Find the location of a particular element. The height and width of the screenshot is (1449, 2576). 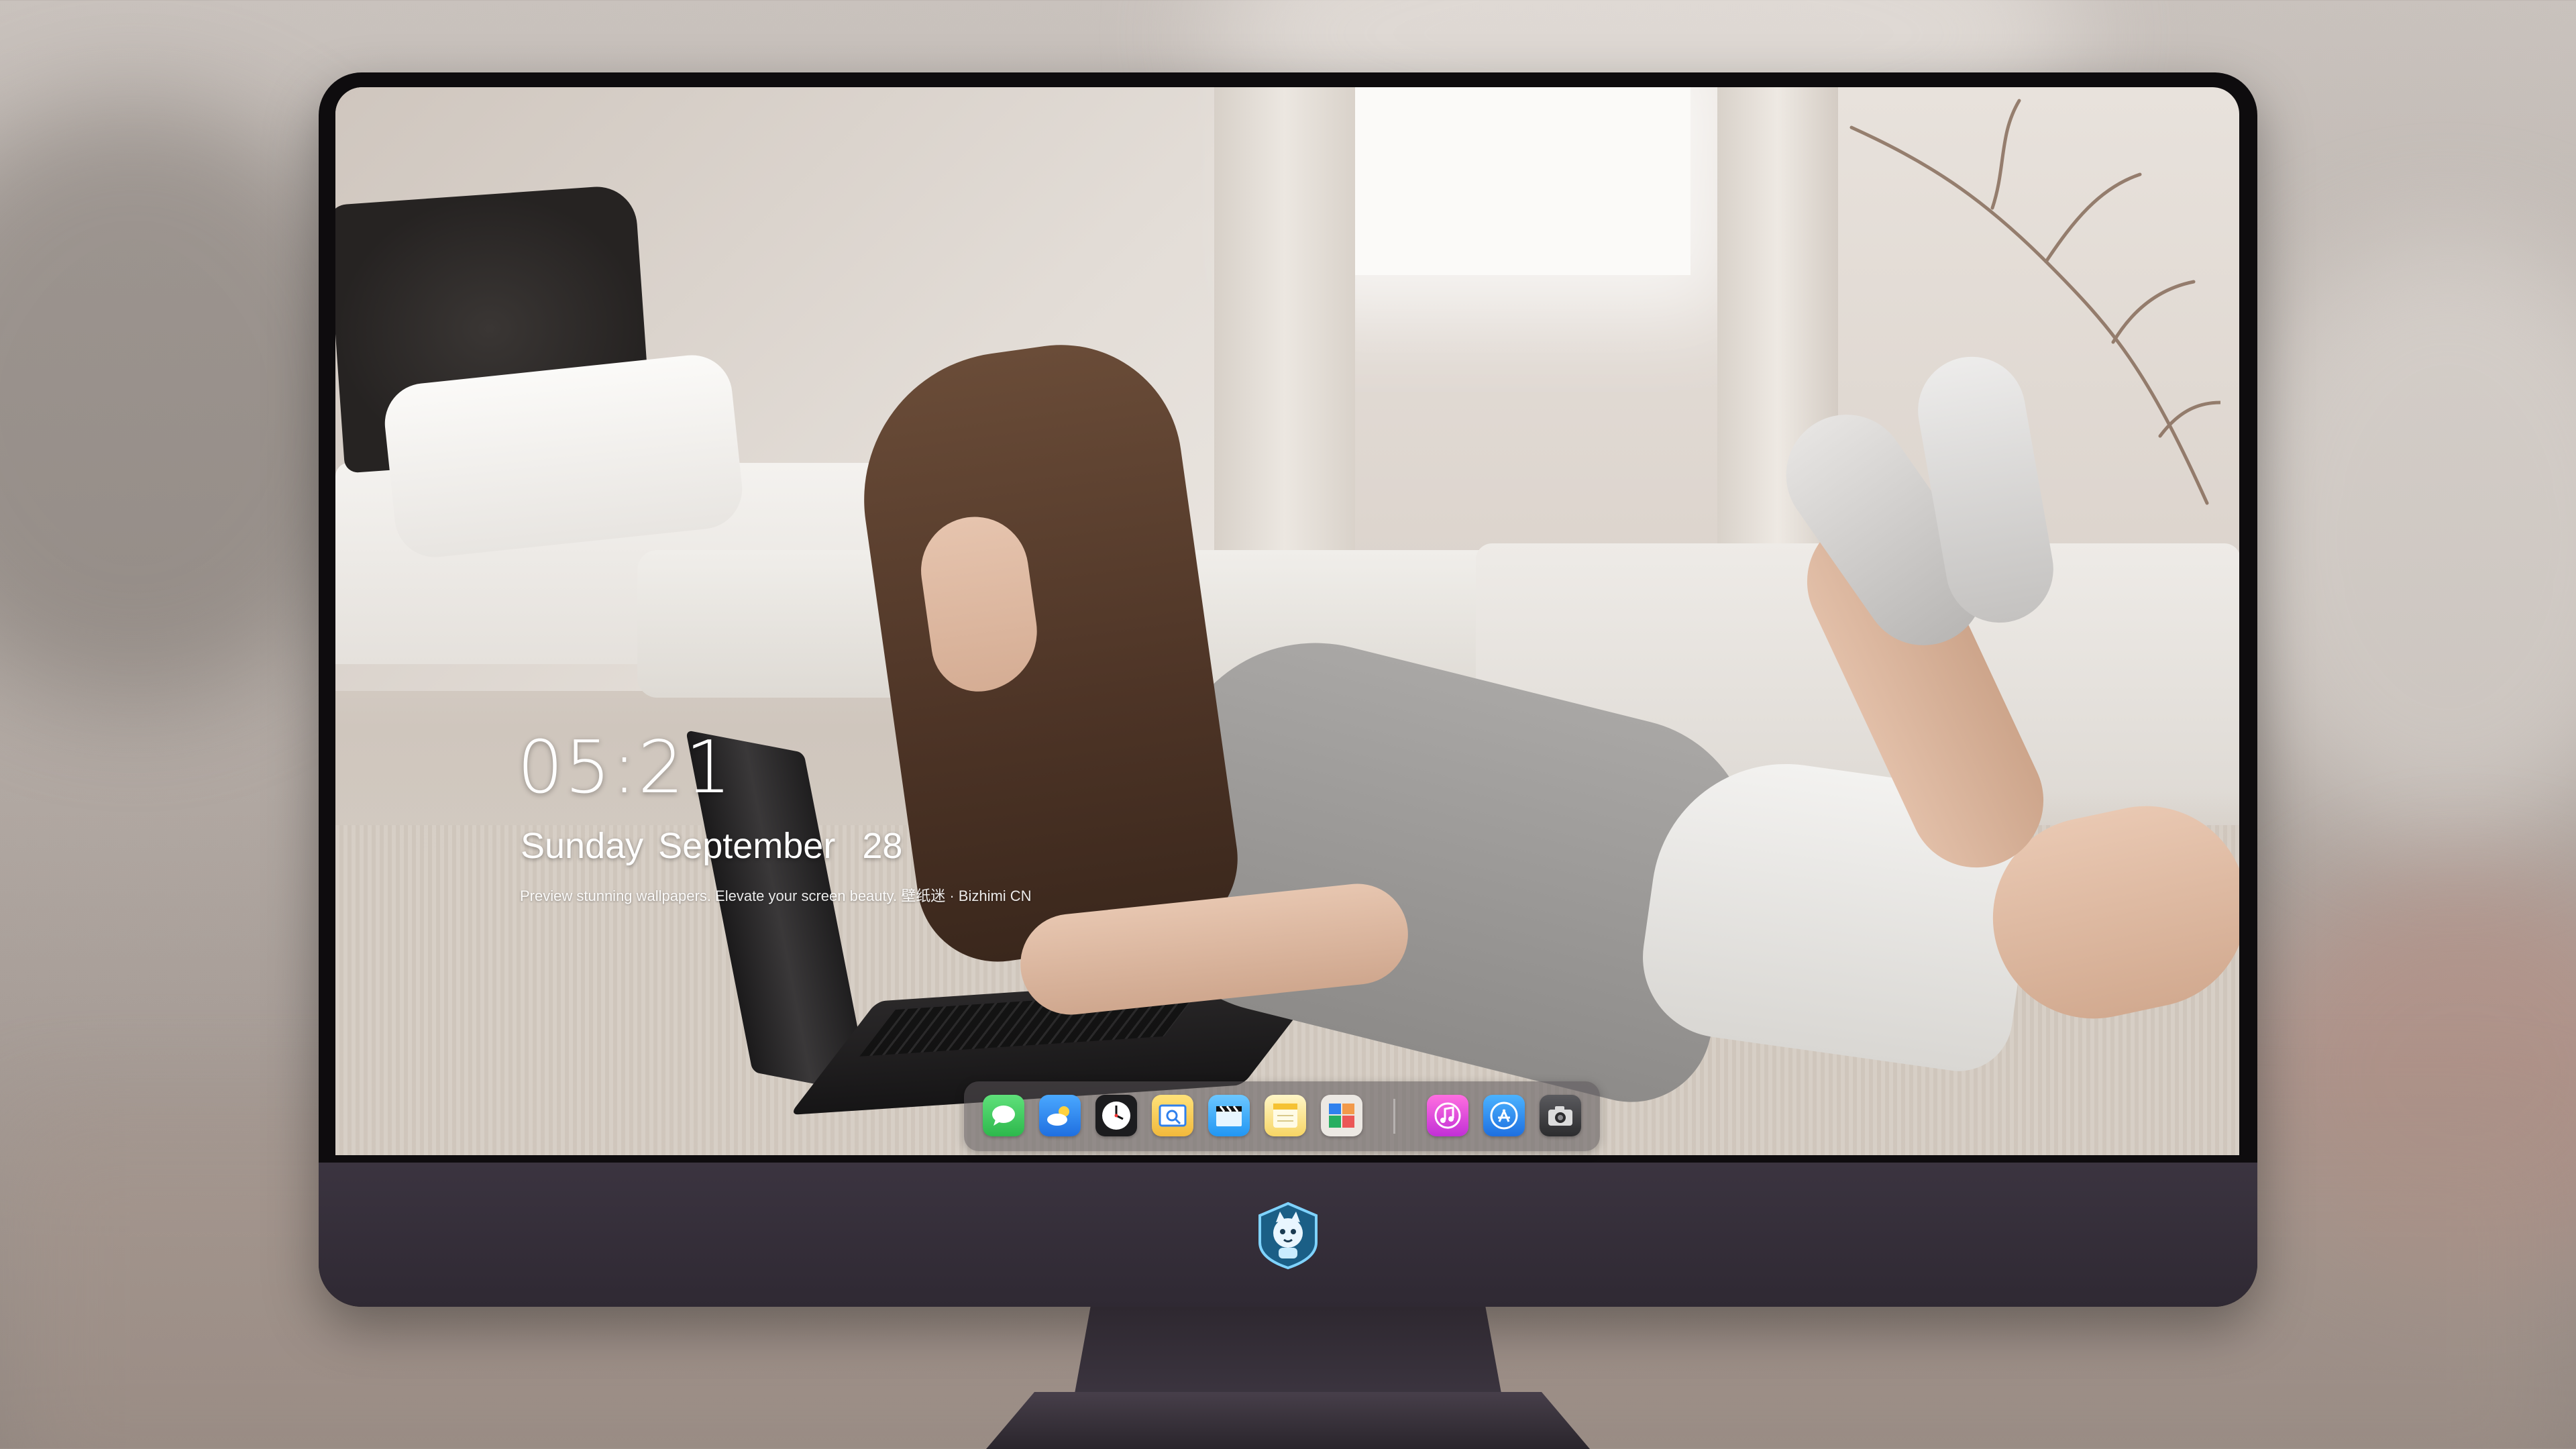

clips-dock-icon is located at coordinates (1229, 1115).